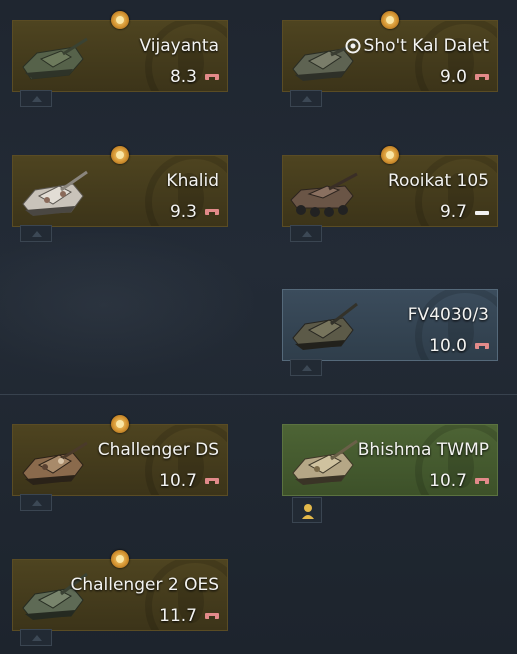 Image resolution: width=517 pixels, height=654 pixels. Describe the element at coordinates (353, 46) in the screenshot. I see `target-icon` at that location.